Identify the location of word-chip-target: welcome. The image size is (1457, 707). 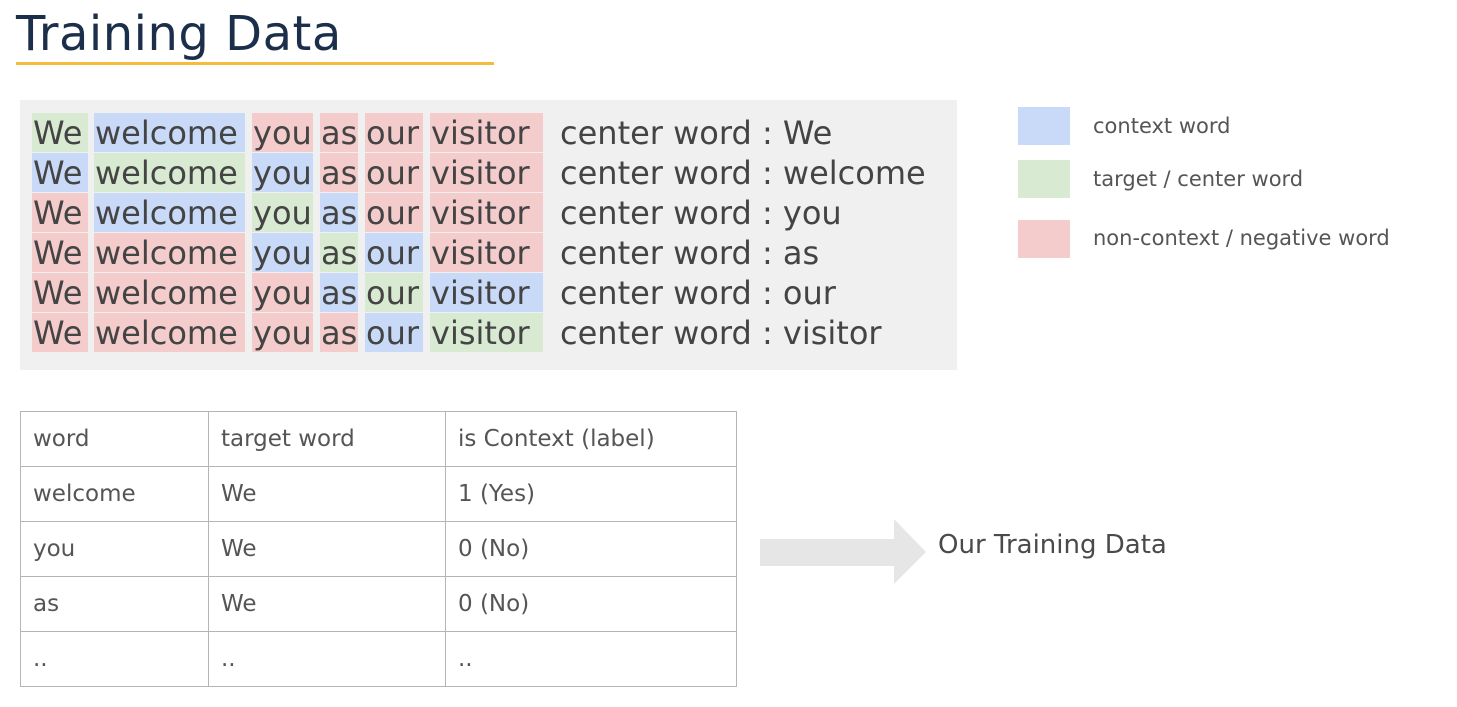
(169, 172).